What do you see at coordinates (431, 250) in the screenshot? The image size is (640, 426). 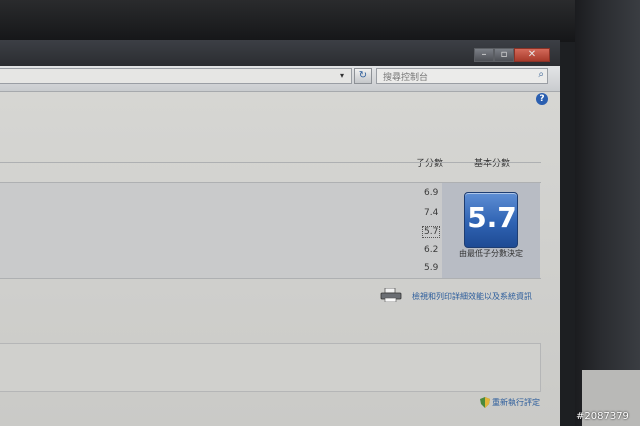 I see `subscore-value: 6.2` at bounding box center [431, 250].